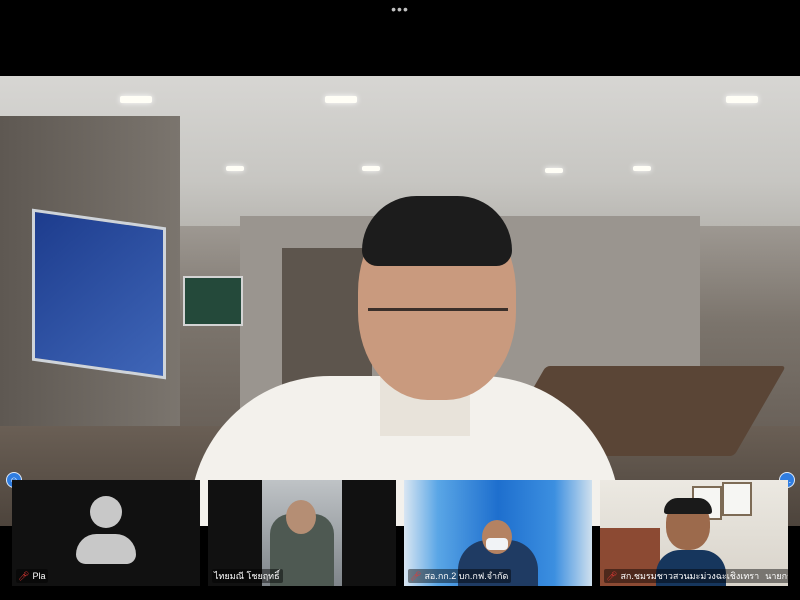 The image size is (800, 600). I want to click on participant-name-label: 🎤︎ Pla, so click(32, 576).